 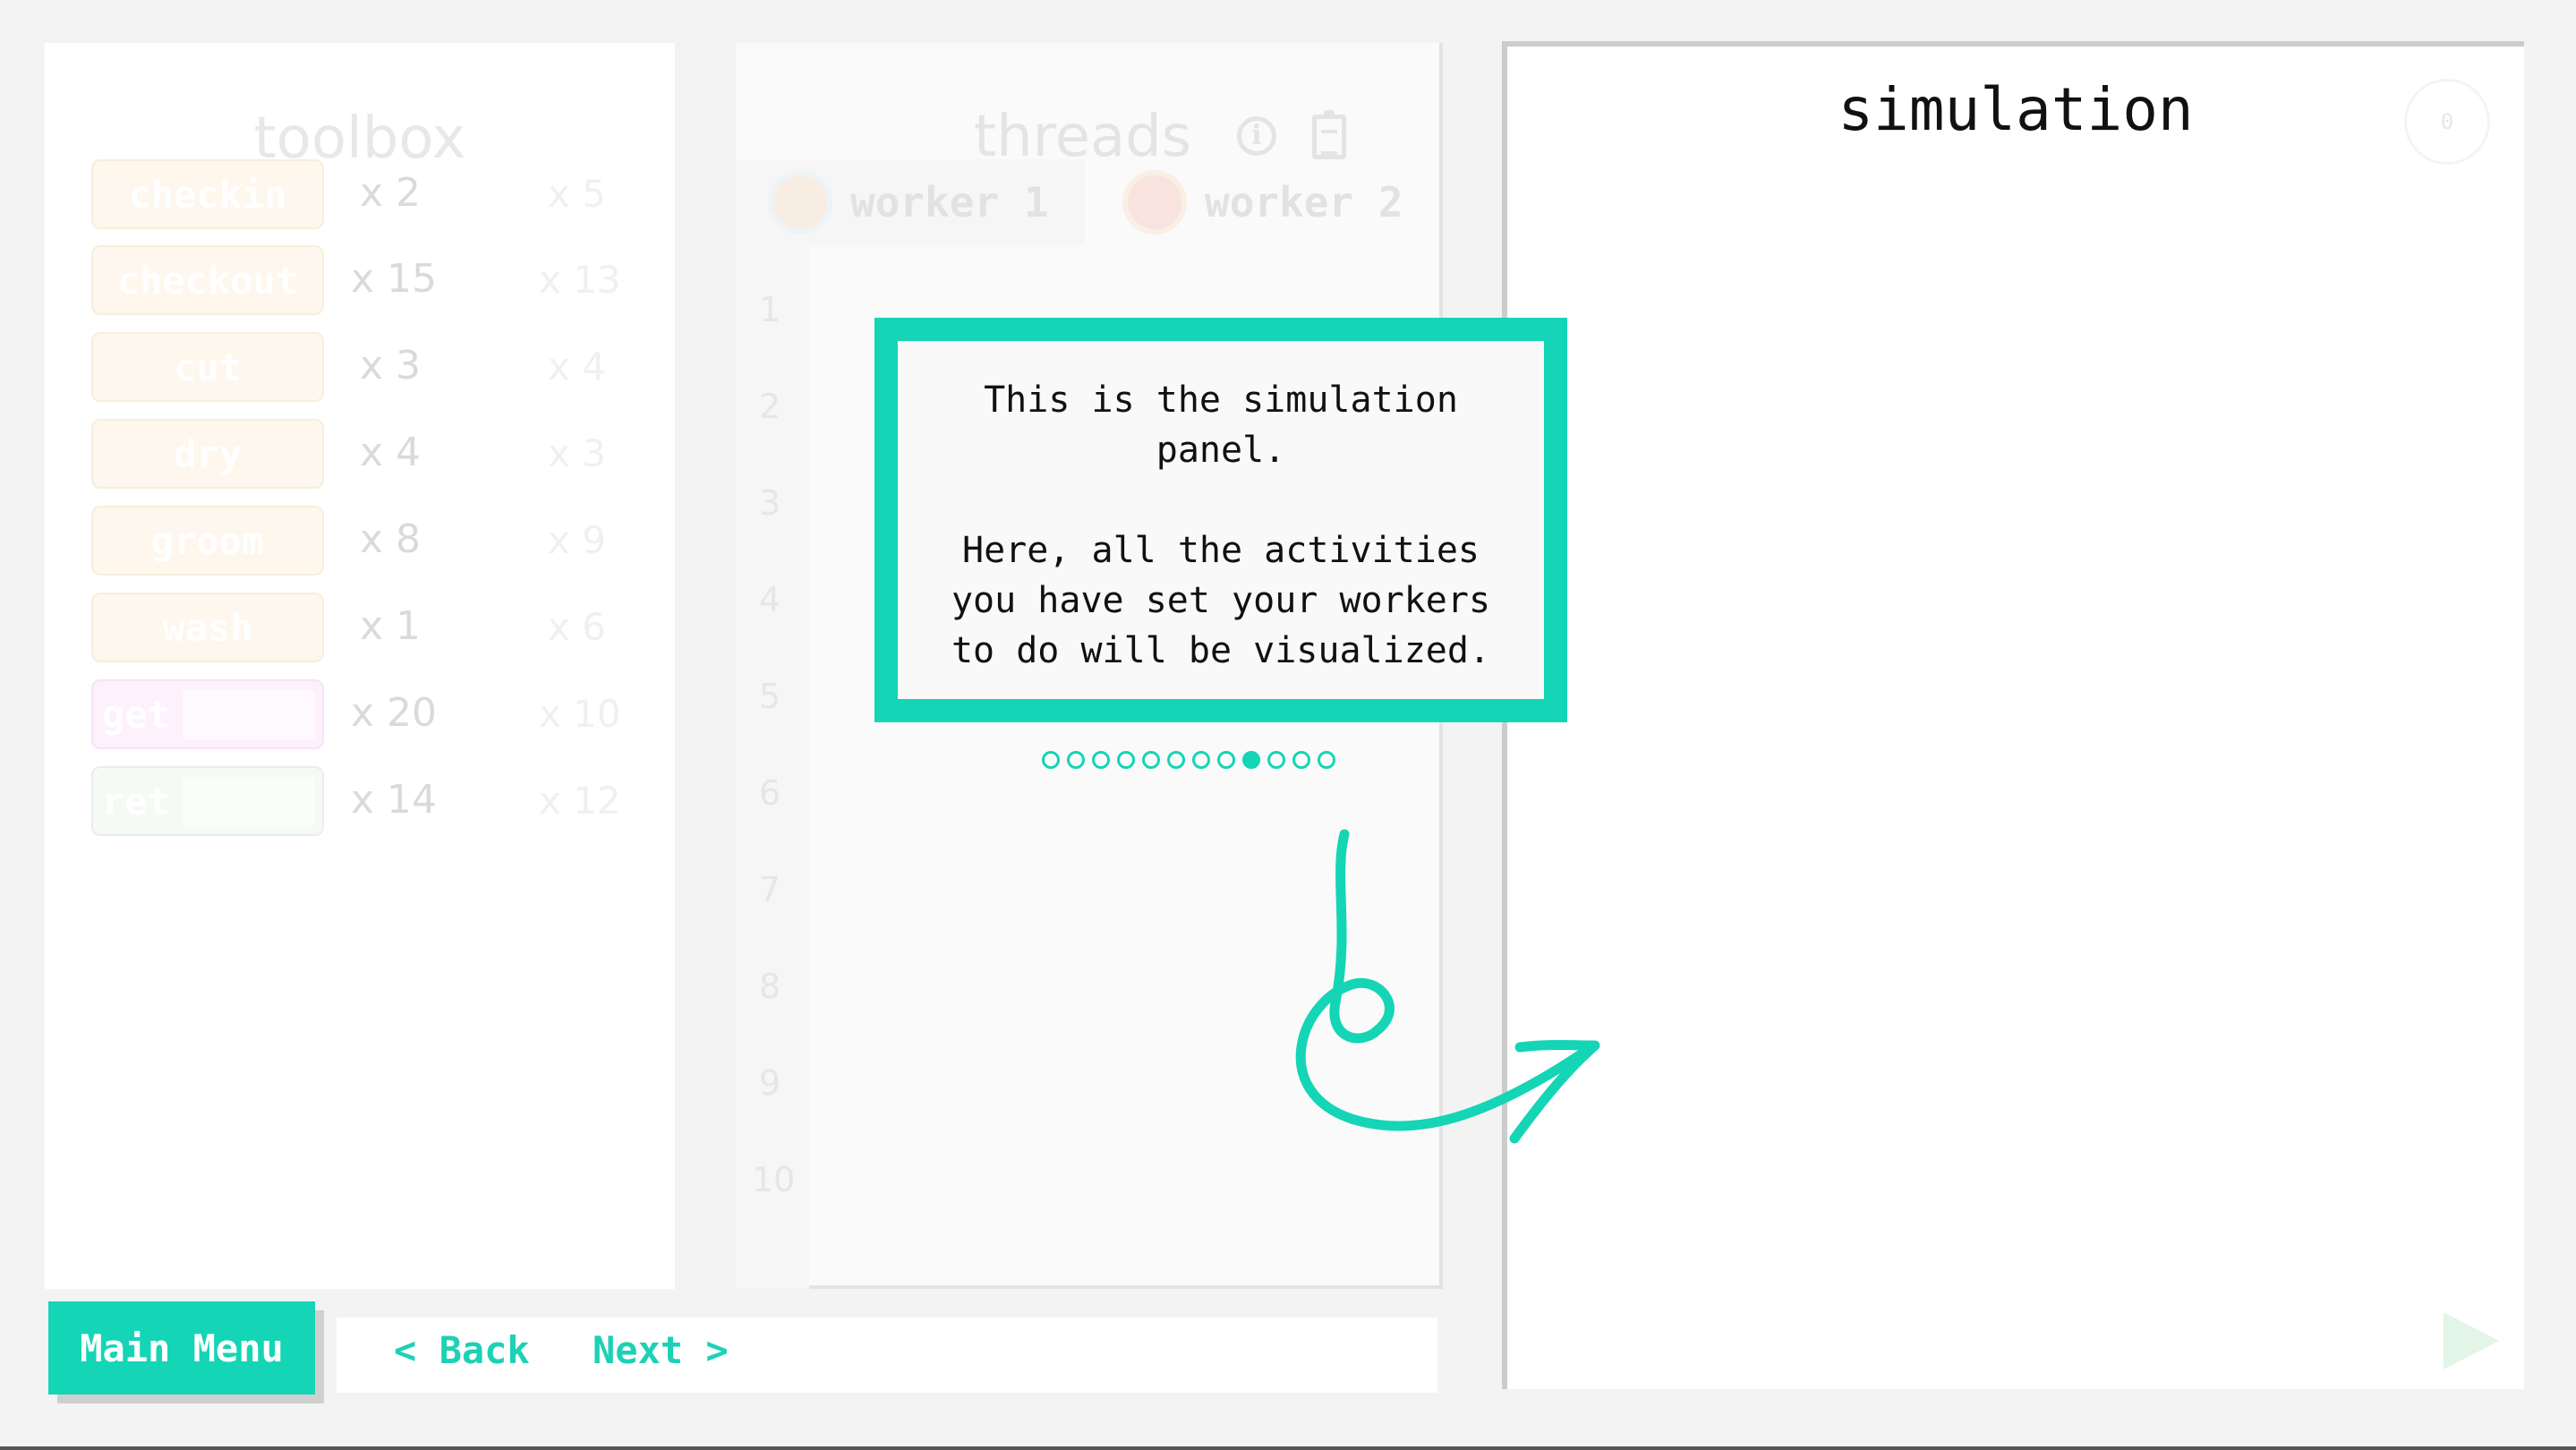 I want to click on curved-arrow-icon, so click(x=1447, y=986).